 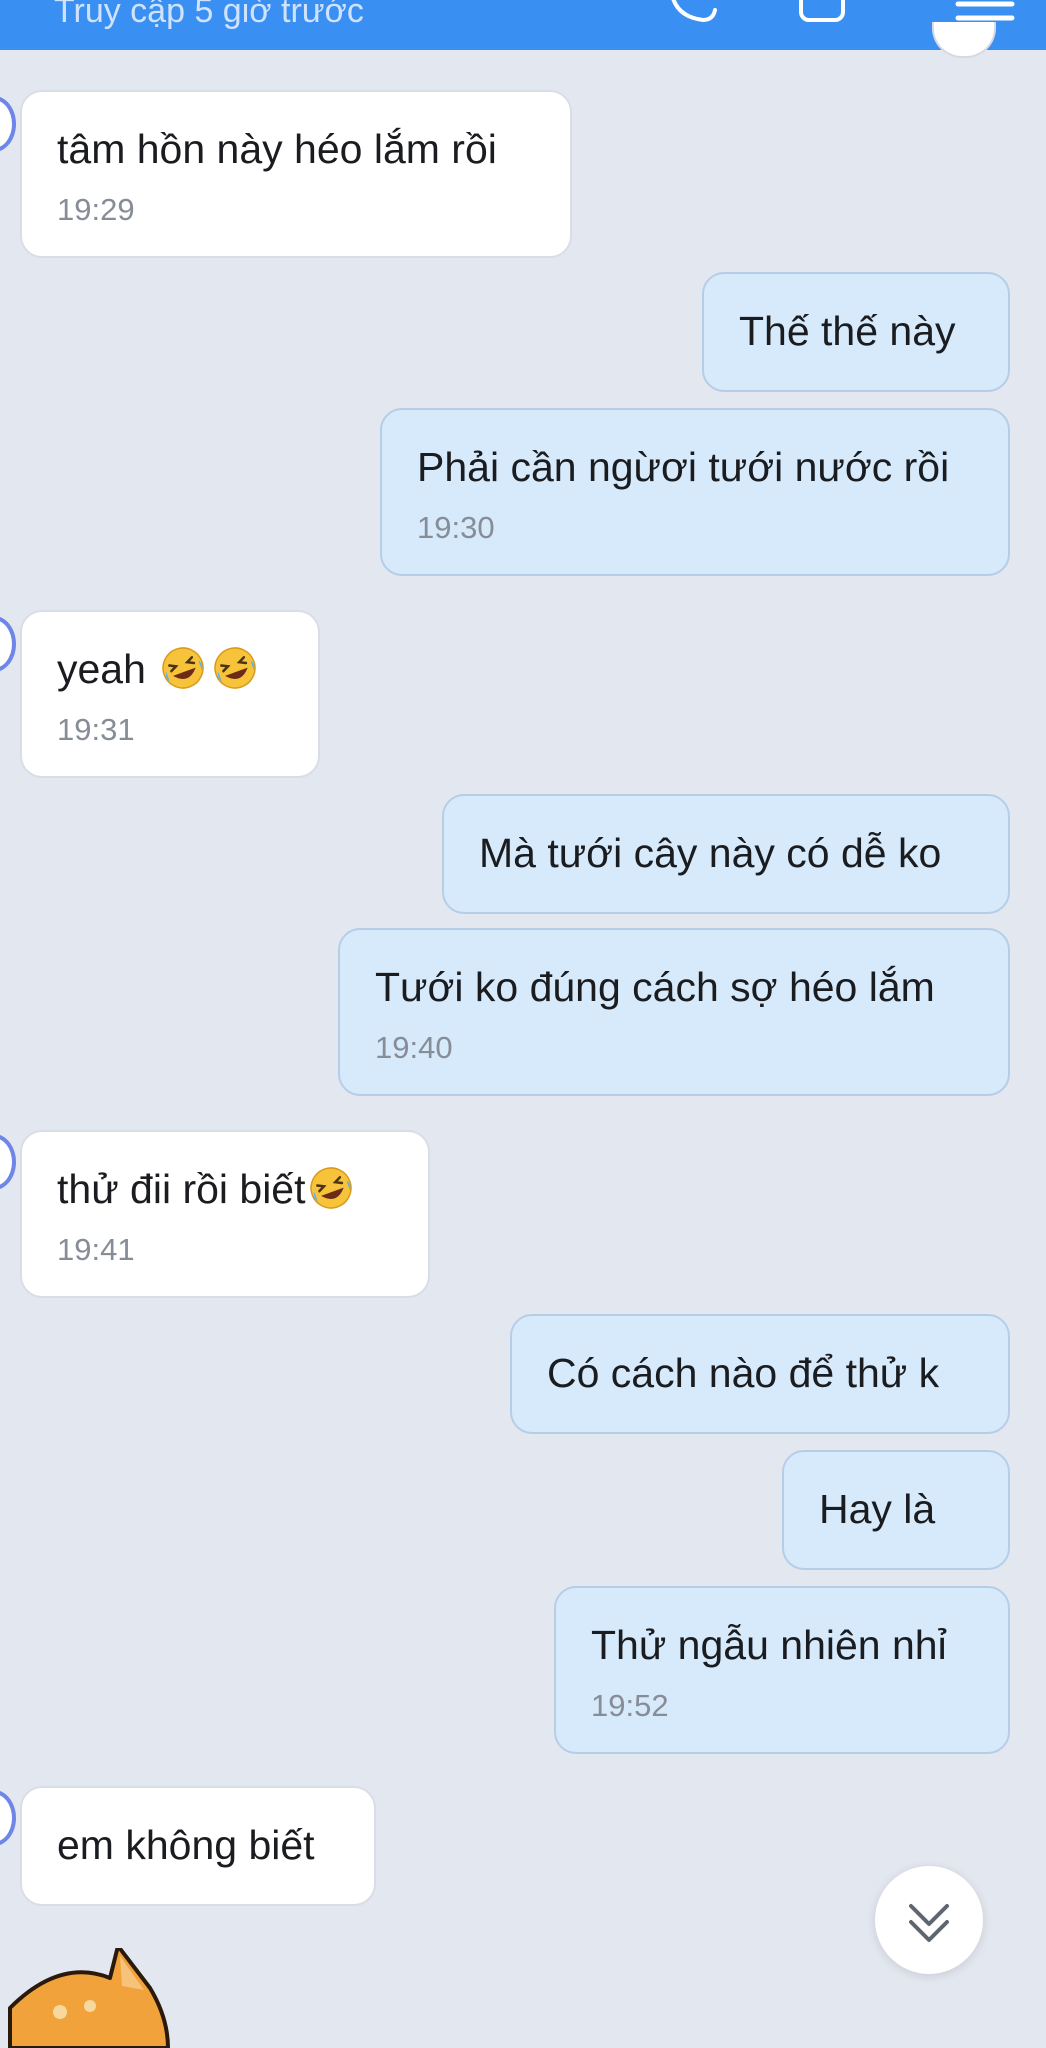 I want to click on outgoing-message: Mà tưới cây này có dễ ko, so click(x=726, y=854).